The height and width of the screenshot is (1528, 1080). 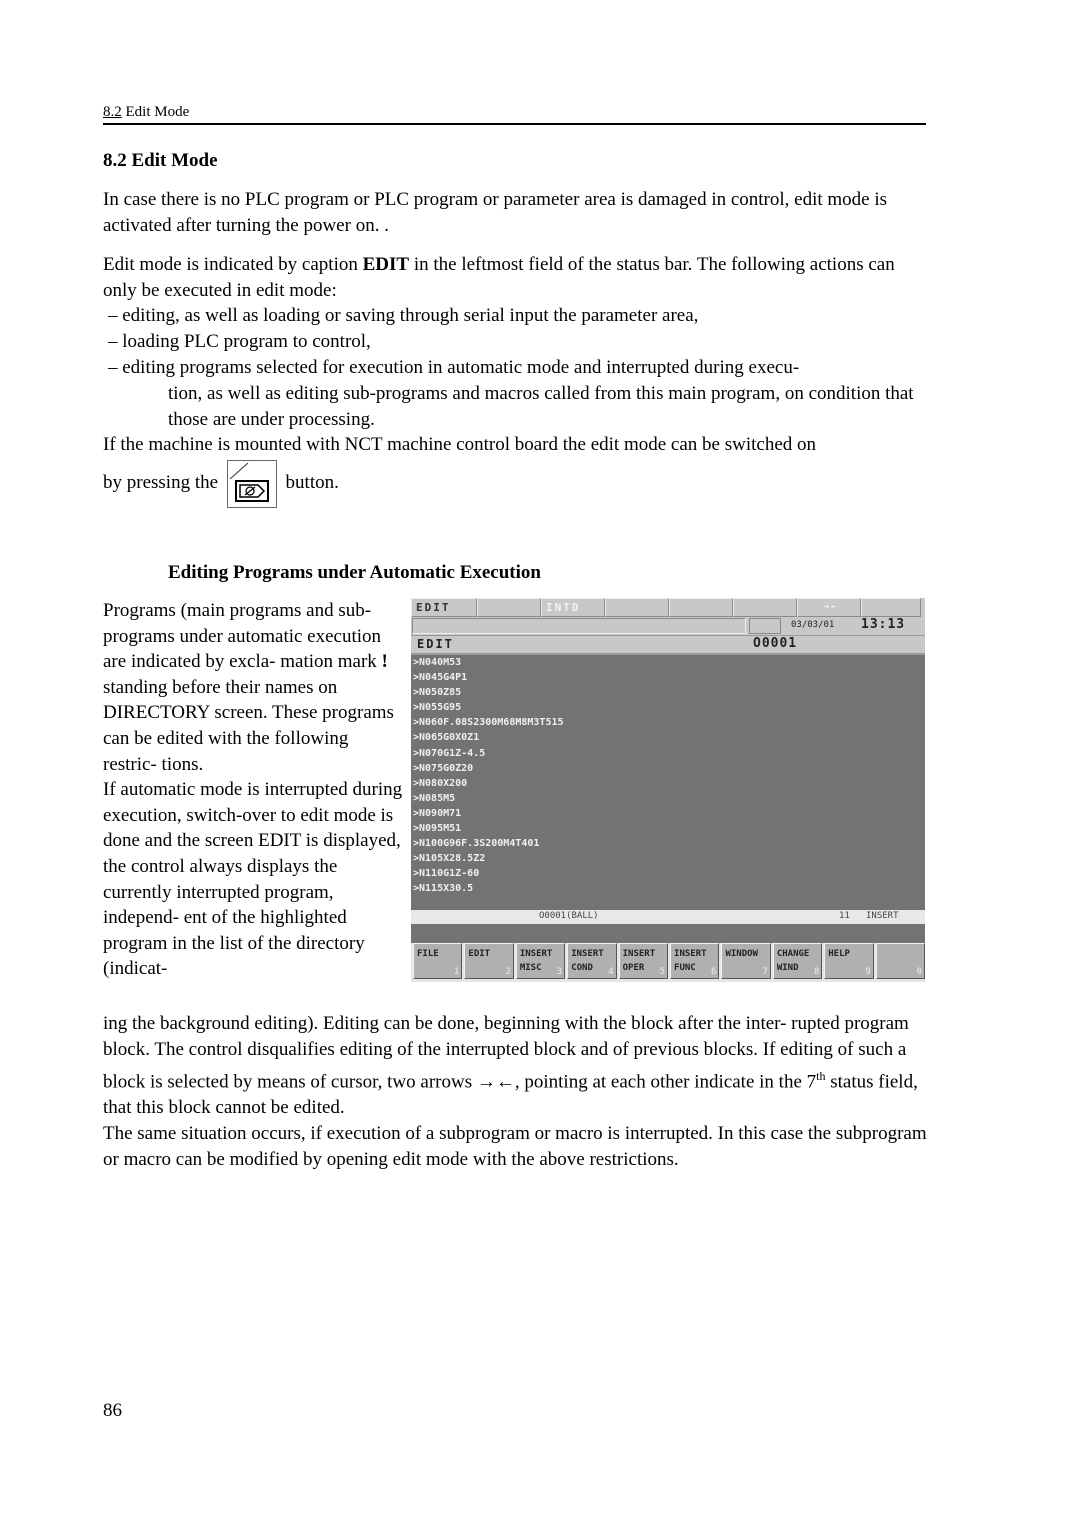 I want to click on program-line: >N115X30.5, so click(x=668, y=888).